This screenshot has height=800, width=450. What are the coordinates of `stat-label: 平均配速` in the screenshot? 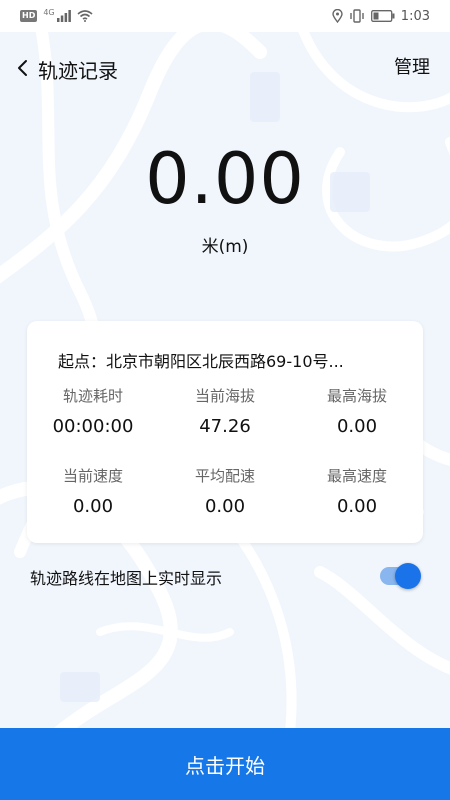 It's located at (224, 476).